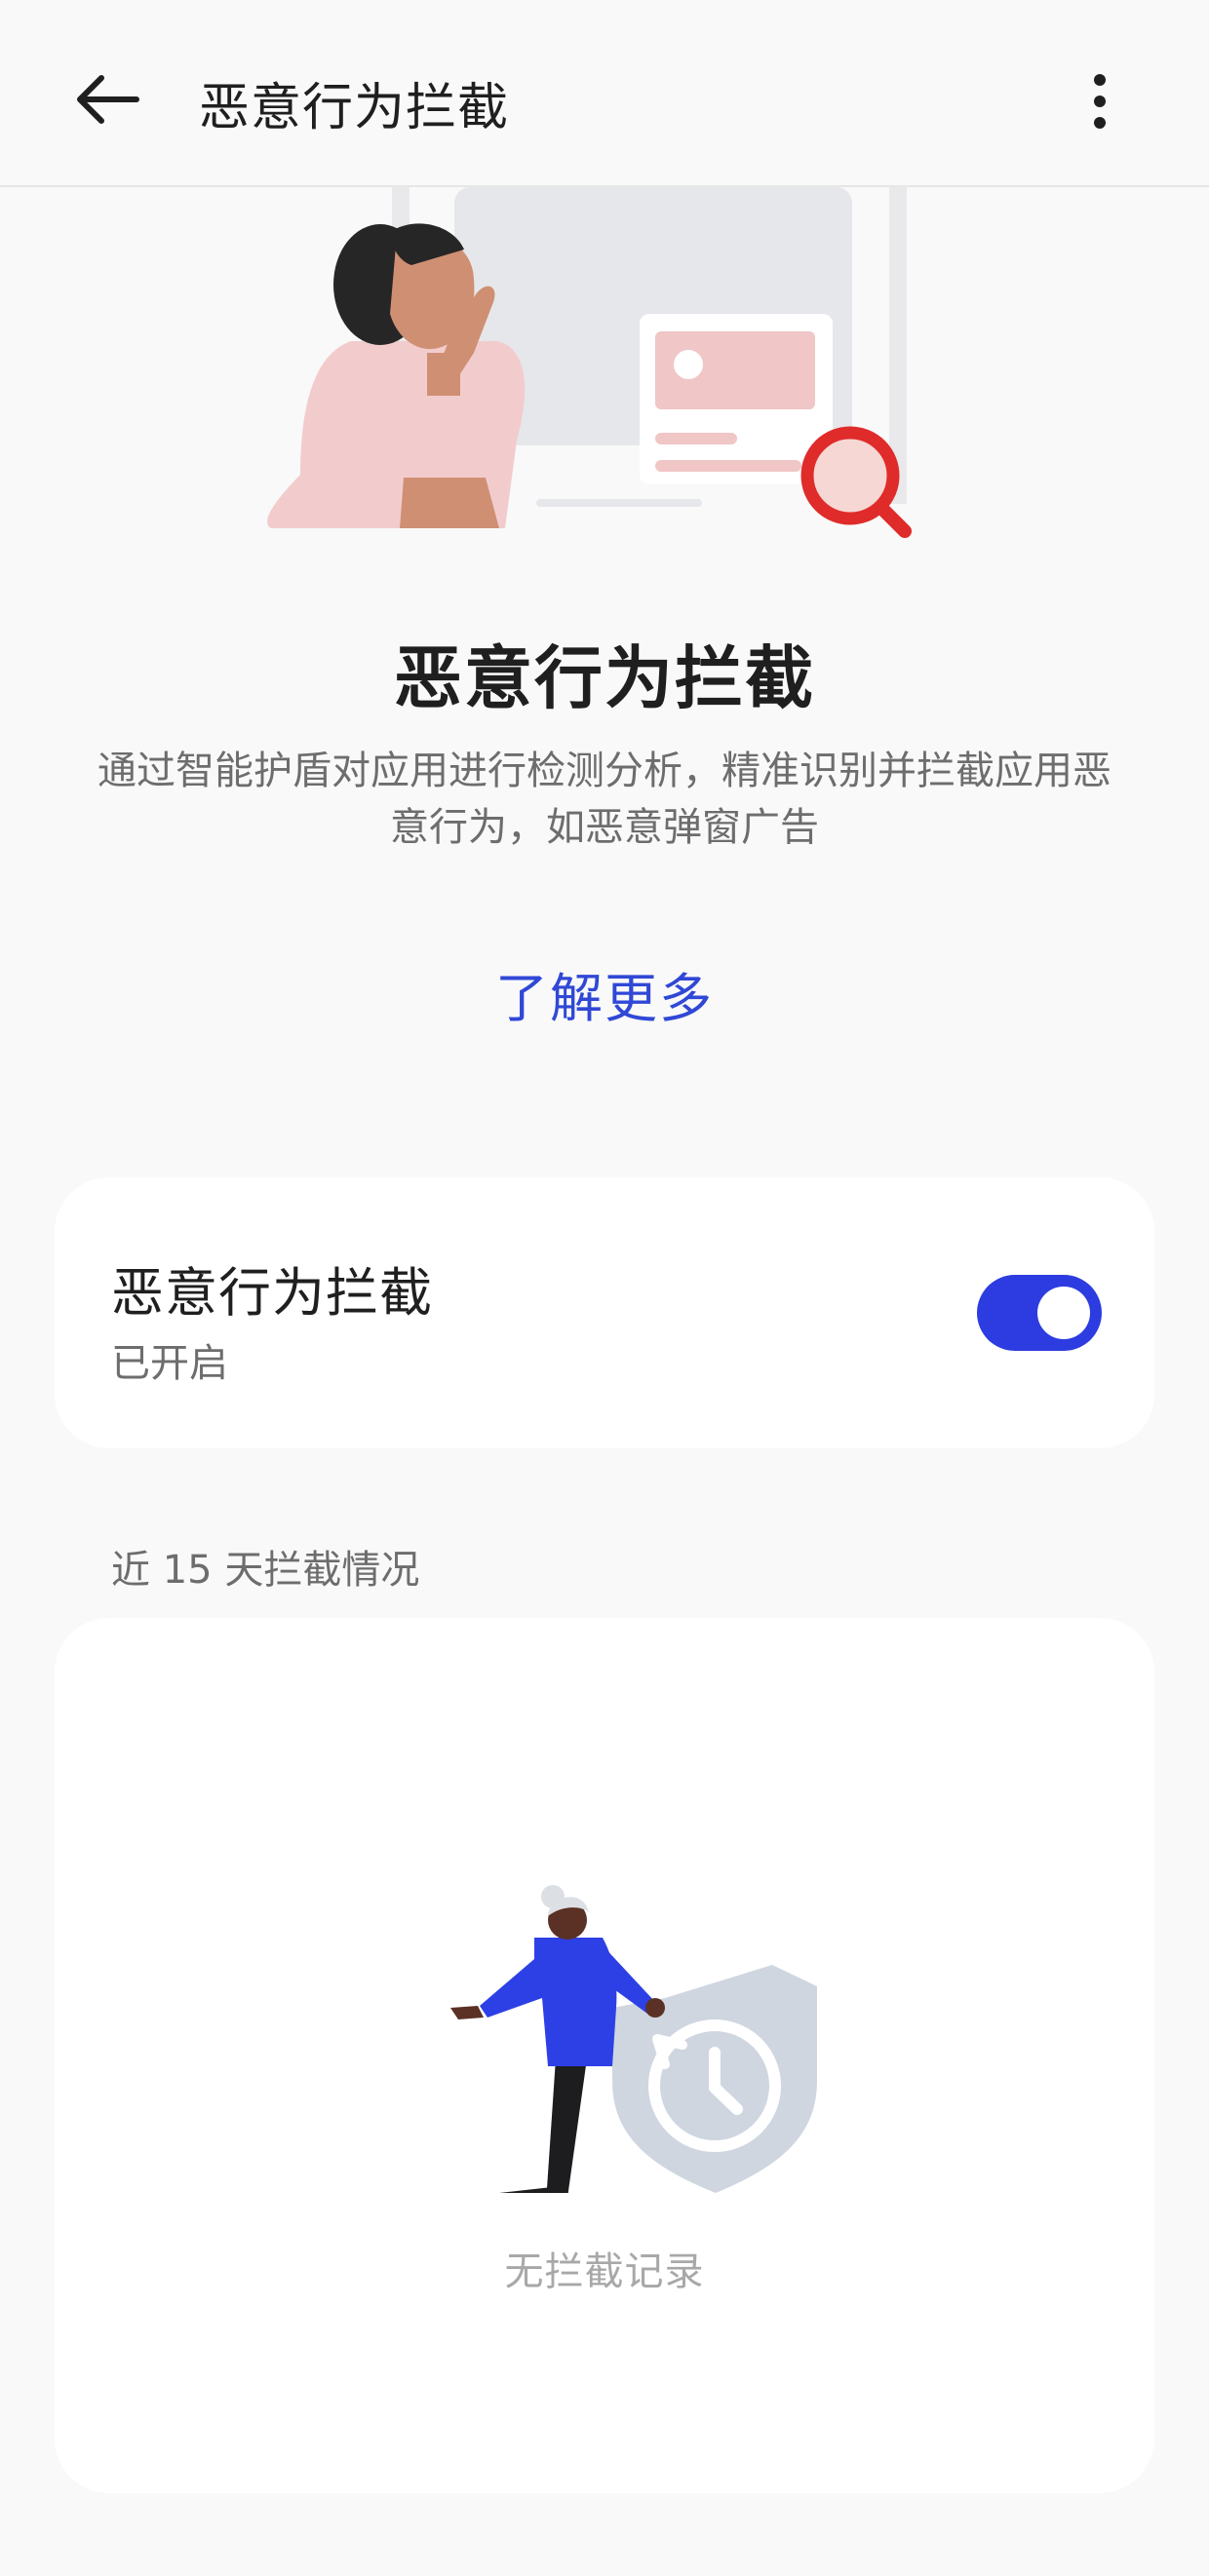 This screenshot has height=2576, width=1209. I want to click on arrow-left-icon, so click(108, 99).